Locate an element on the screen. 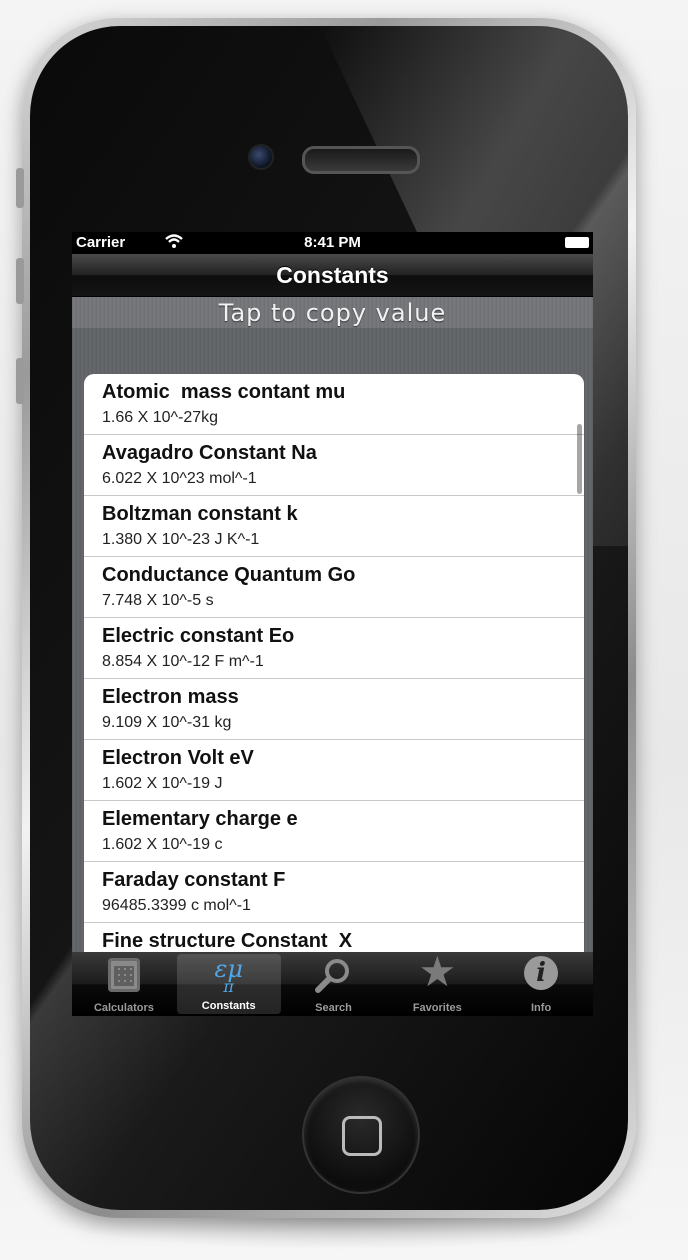  navigation-bar: Constants is located at coordinates (332, 275).